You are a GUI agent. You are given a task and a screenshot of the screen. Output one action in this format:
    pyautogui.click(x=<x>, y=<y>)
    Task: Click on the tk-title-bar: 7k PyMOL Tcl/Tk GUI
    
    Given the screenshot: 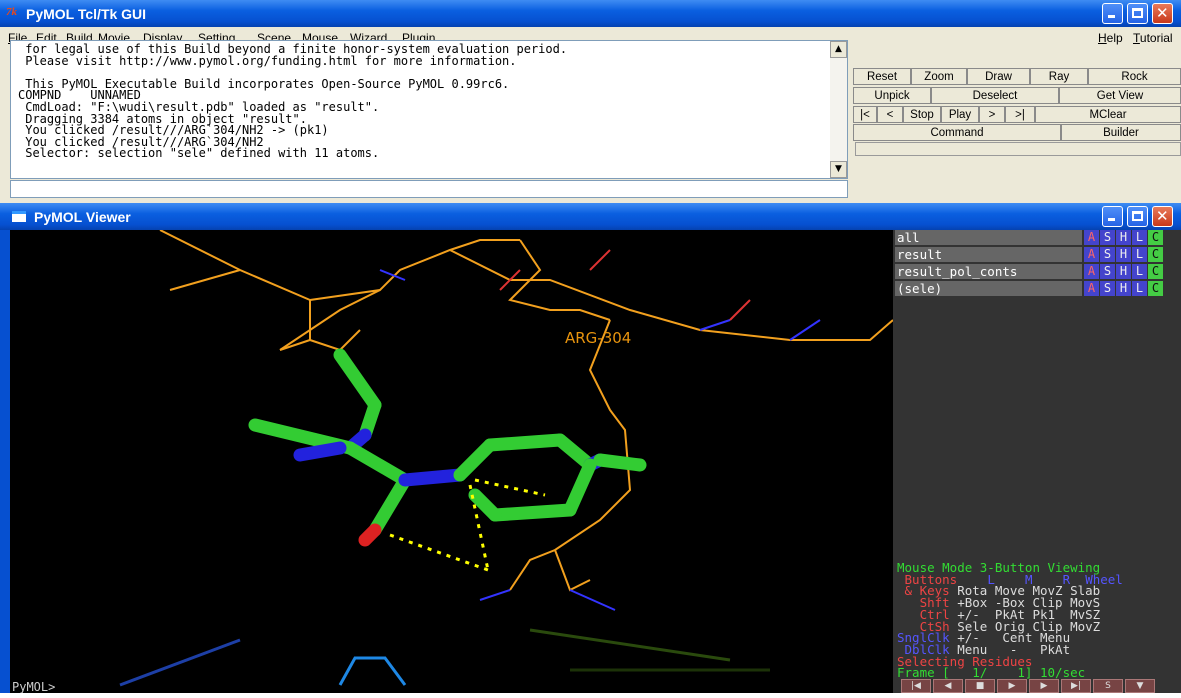 What is the action you would take?
    pyautogui.click(x=590, y=13)
    